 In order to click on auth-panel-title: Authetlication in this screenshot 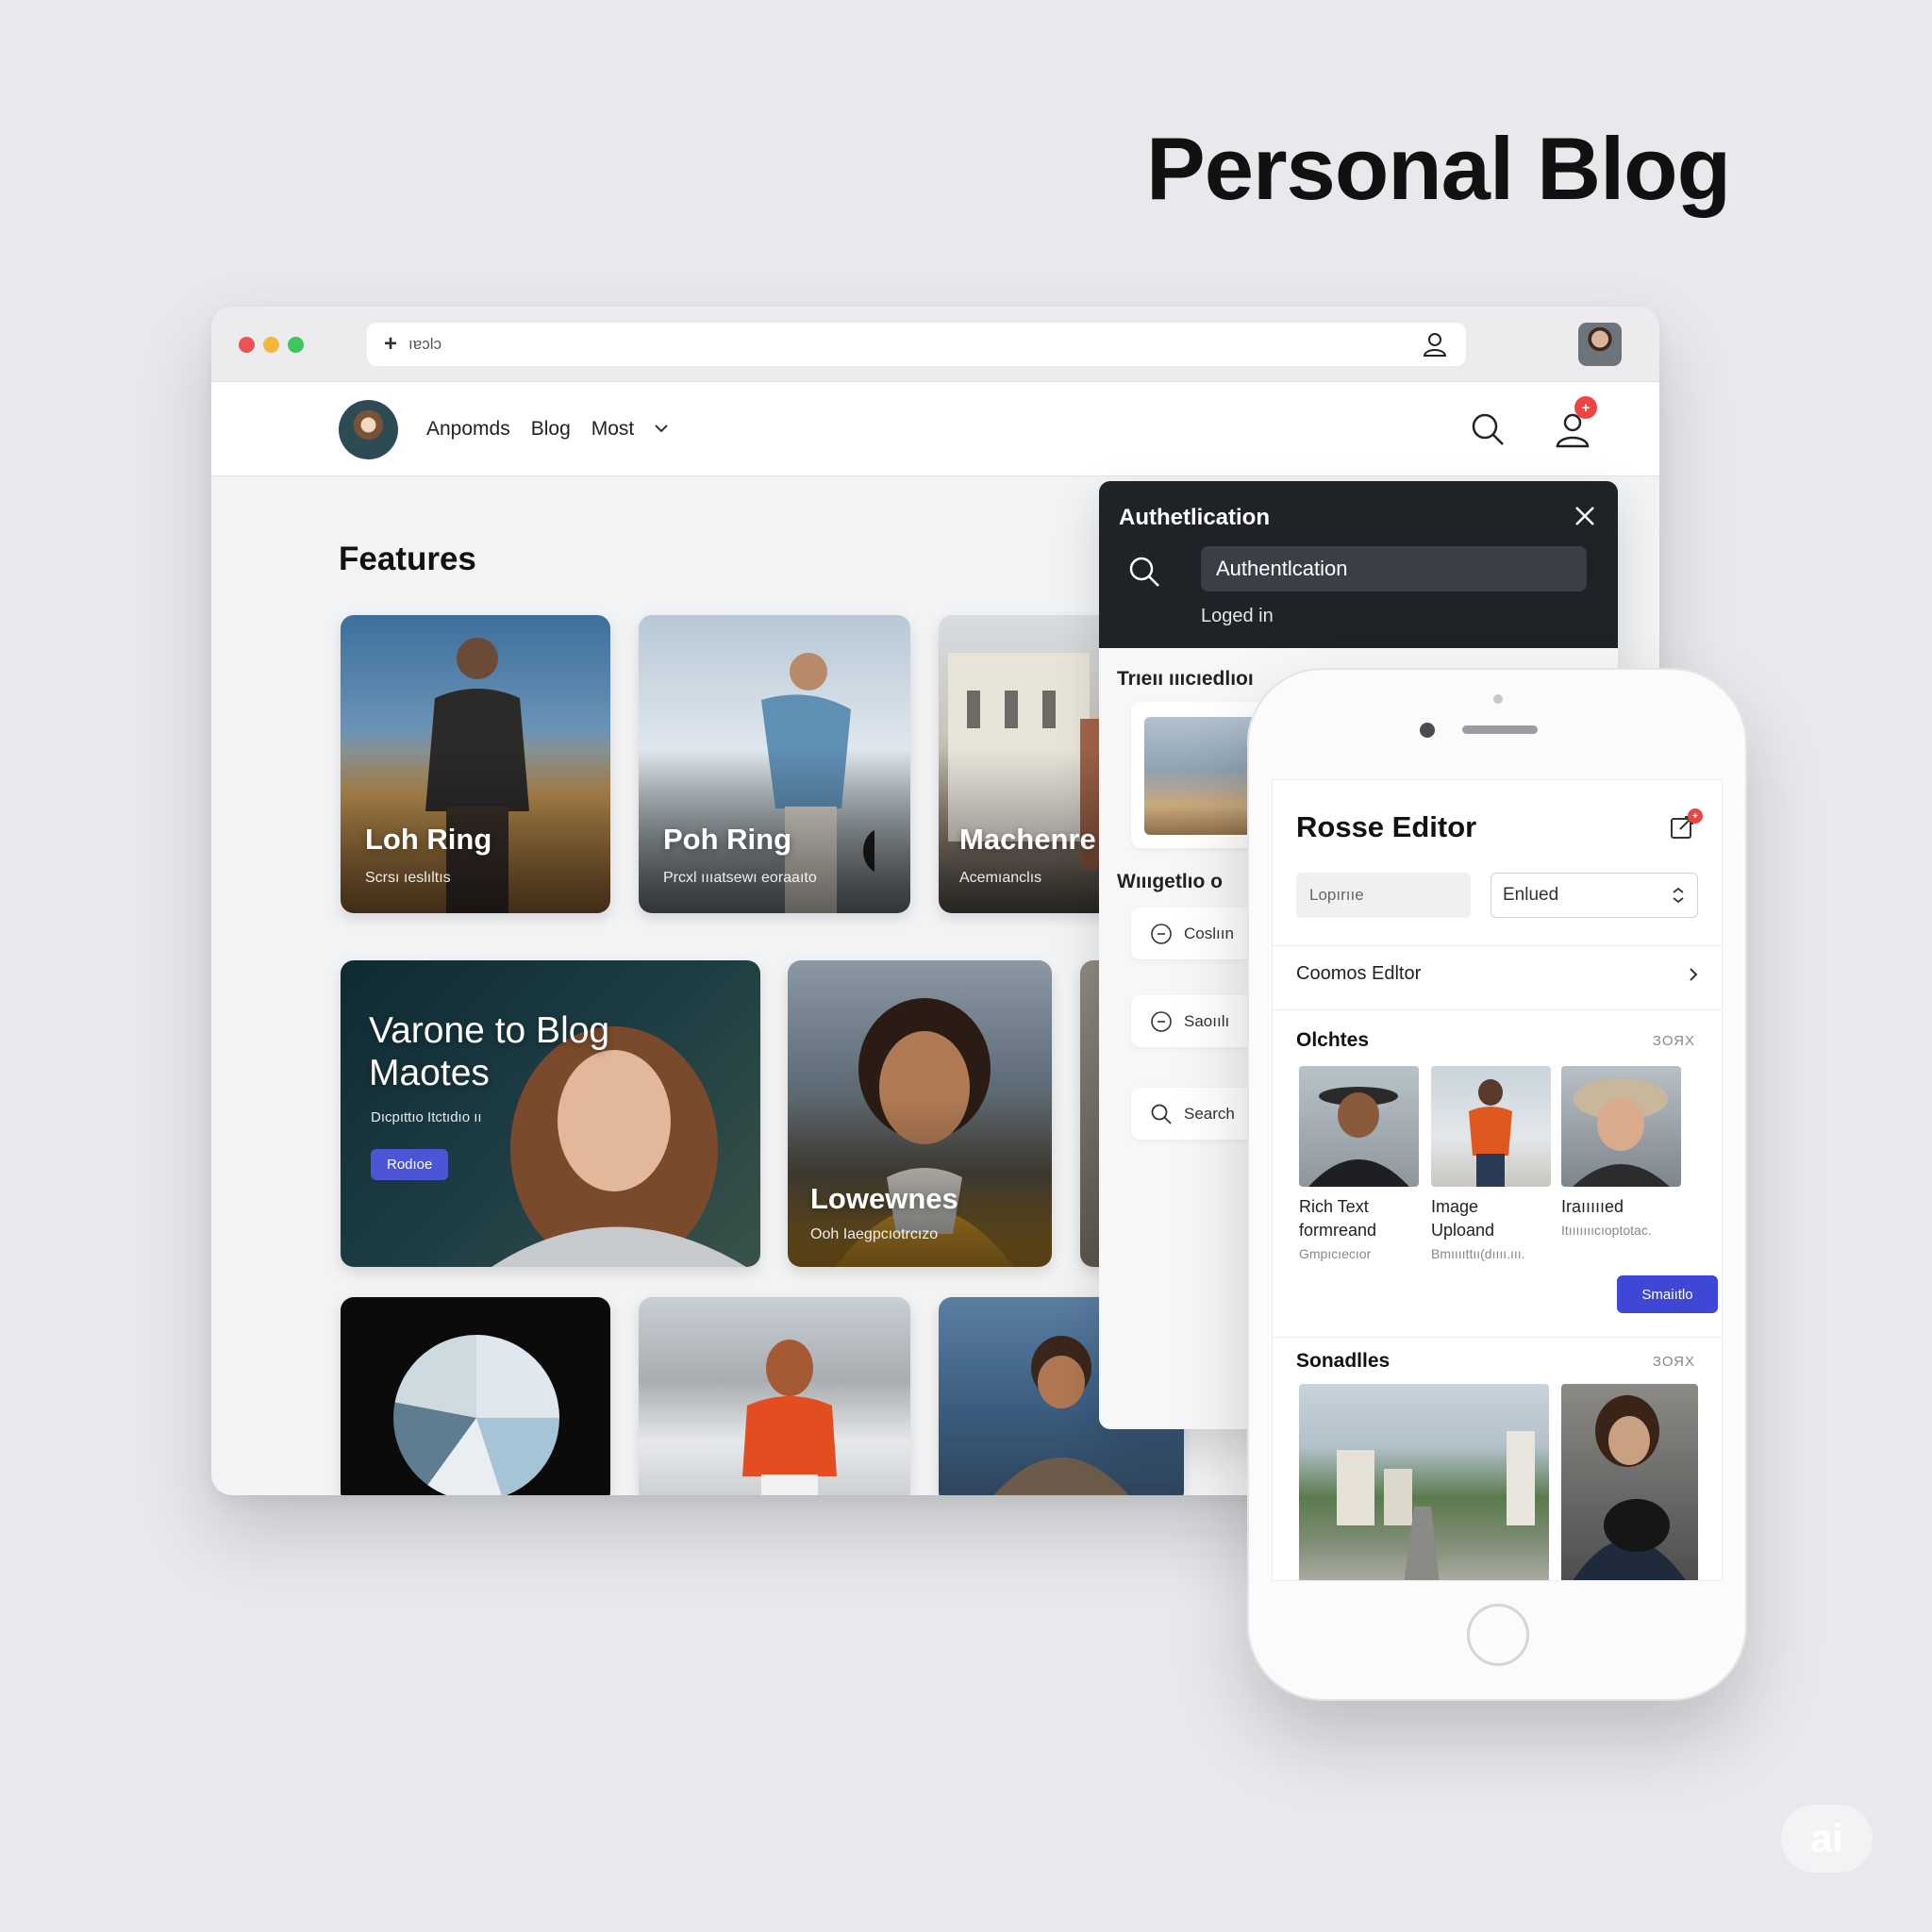, I will do `click(1194, 517)`.